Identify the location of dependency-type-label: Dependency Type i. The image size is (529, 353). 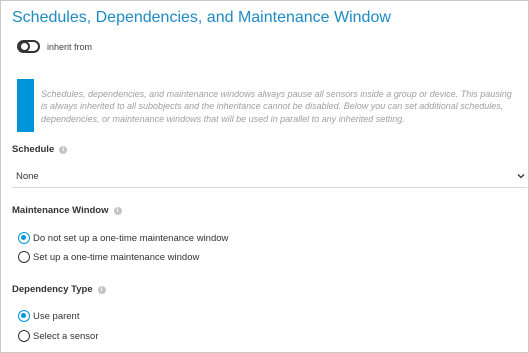
(59, 289).